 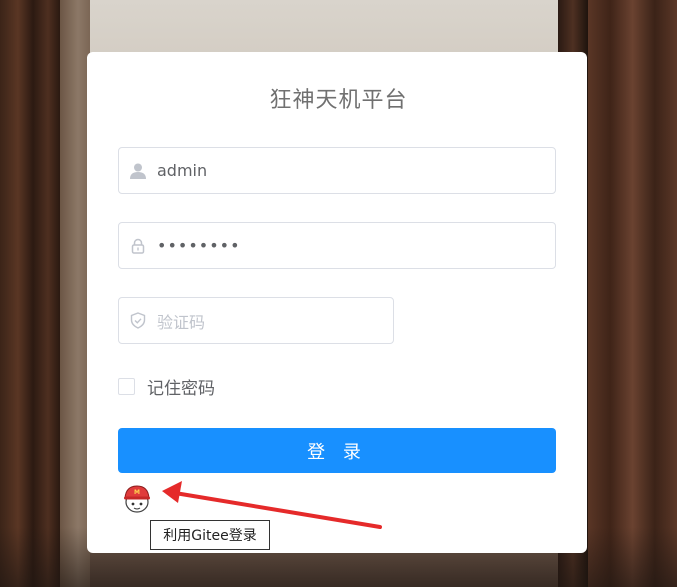 What do you see at coordinates (138, 320) in the screenshot?
I see `shield-icon` at bounding box center [138, 320].